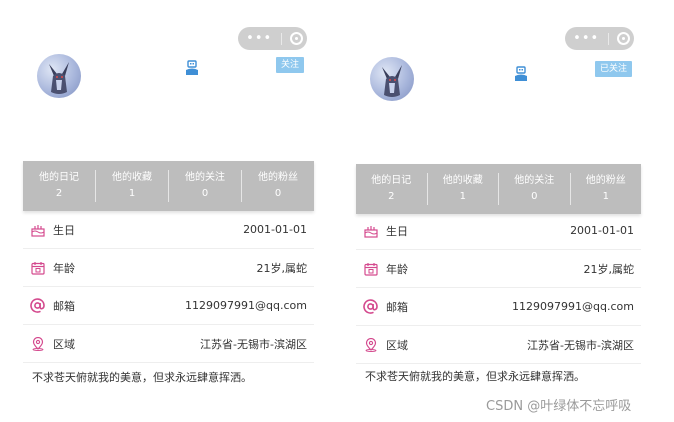 This screenshot has height=422, width=674. I want to click on stats-bar: 他的日记 2 他的收藏 1 他的关注 0 他的粉丝 0, so click(168, 186).